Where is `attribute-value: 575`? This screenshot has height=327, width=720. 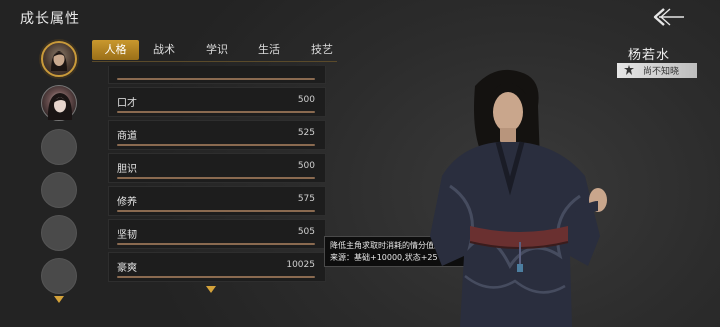
attribute-value: 575 is located at coordinates (306, 199).